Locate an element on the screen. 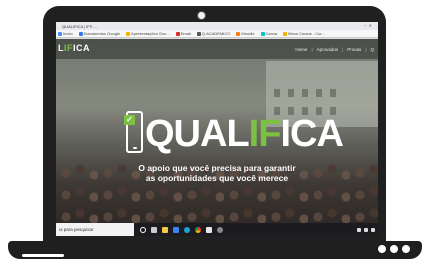 This screenshot has height=263, width=423. site-nav: Home | Aprovados | Provas | Q is located at coordinates (334, 49).